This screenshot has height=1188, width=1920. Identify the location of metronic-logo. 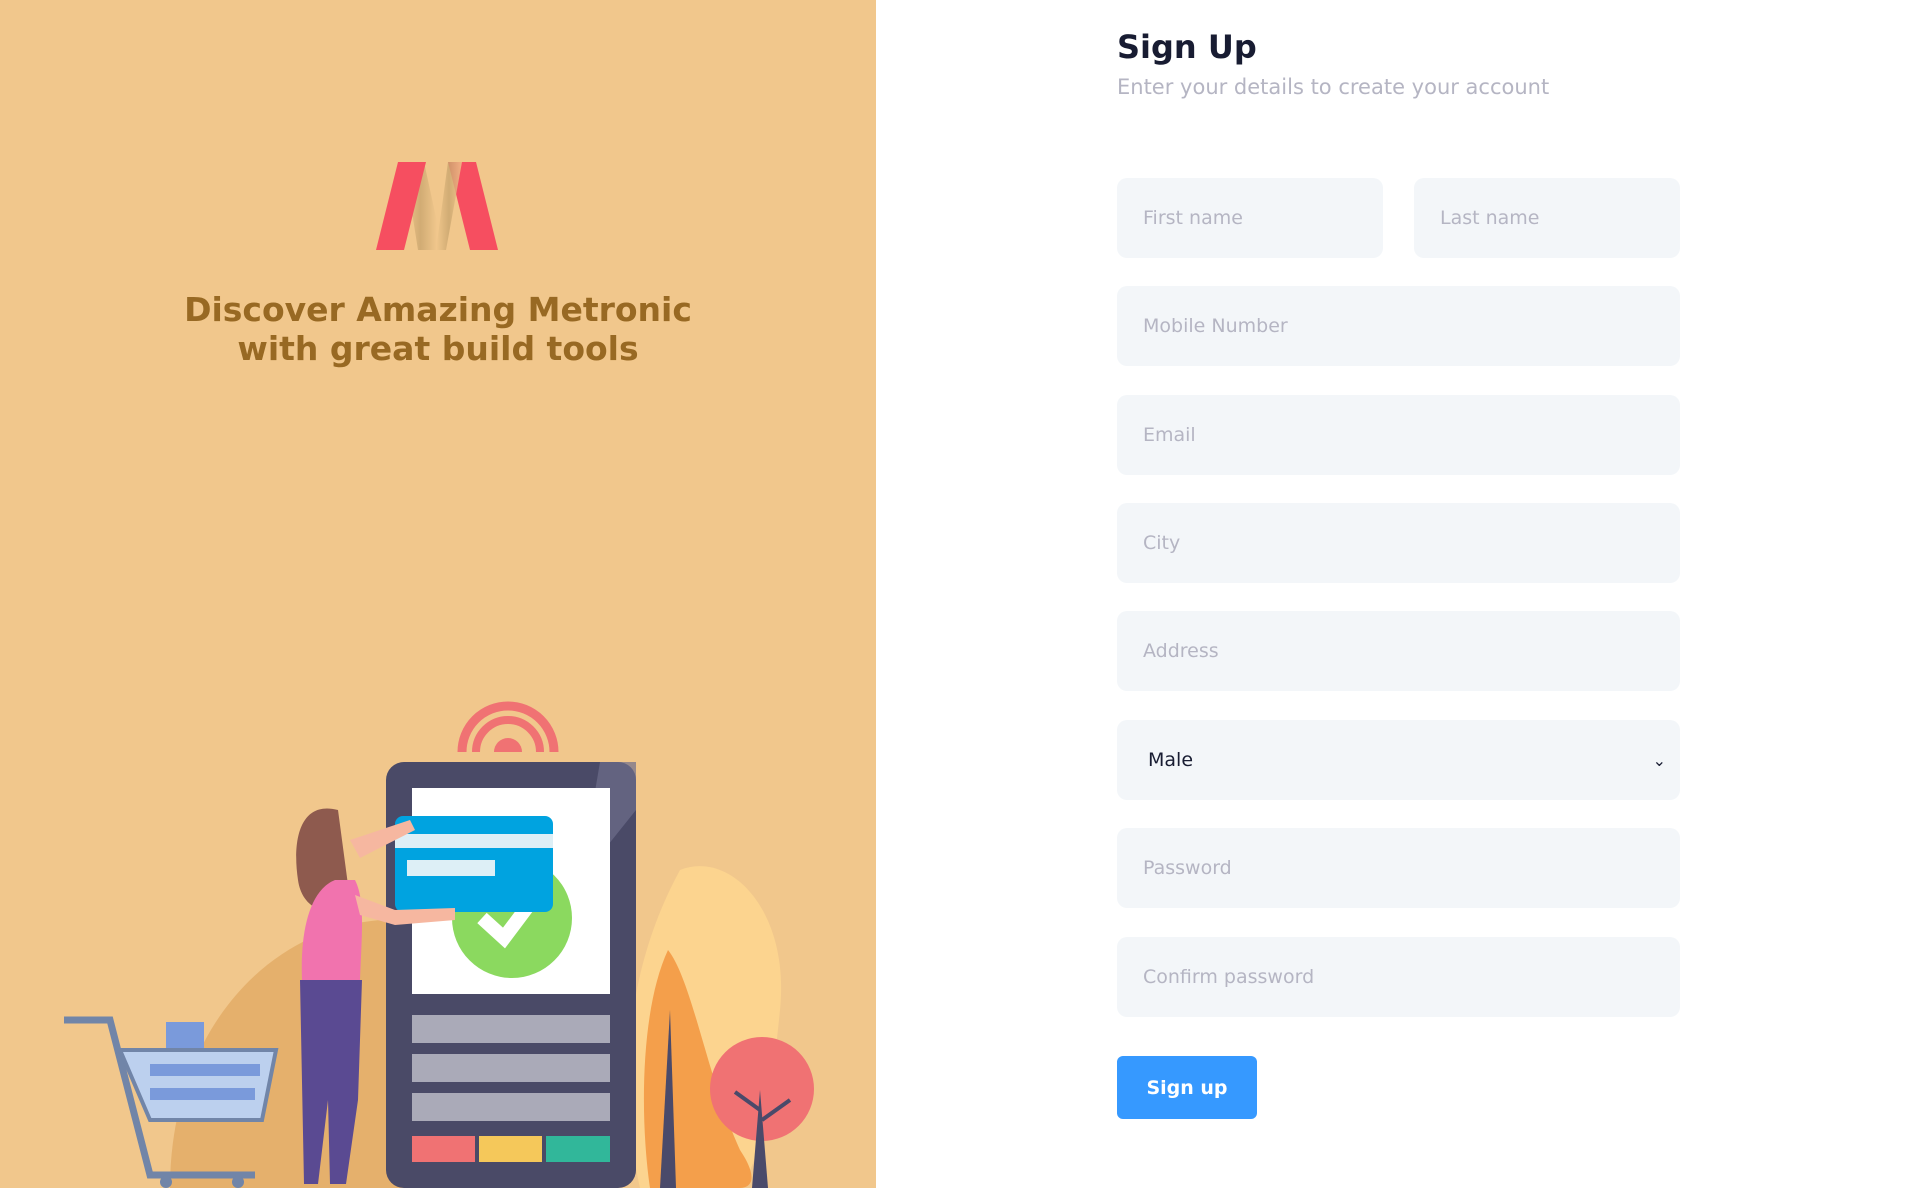
(437, 206).